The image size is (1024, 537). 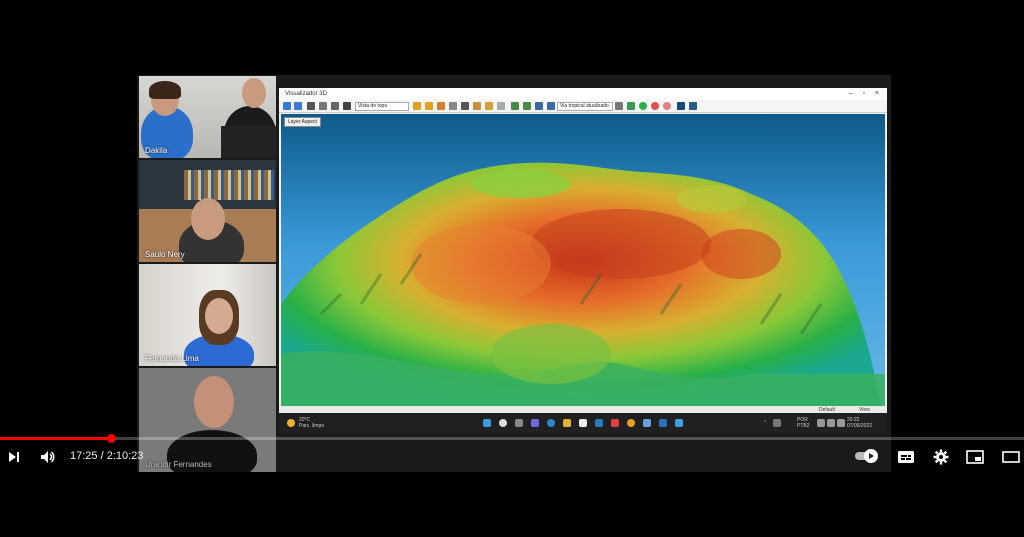 I want to click on miniplayer-icon, so click(x=975, y=457).